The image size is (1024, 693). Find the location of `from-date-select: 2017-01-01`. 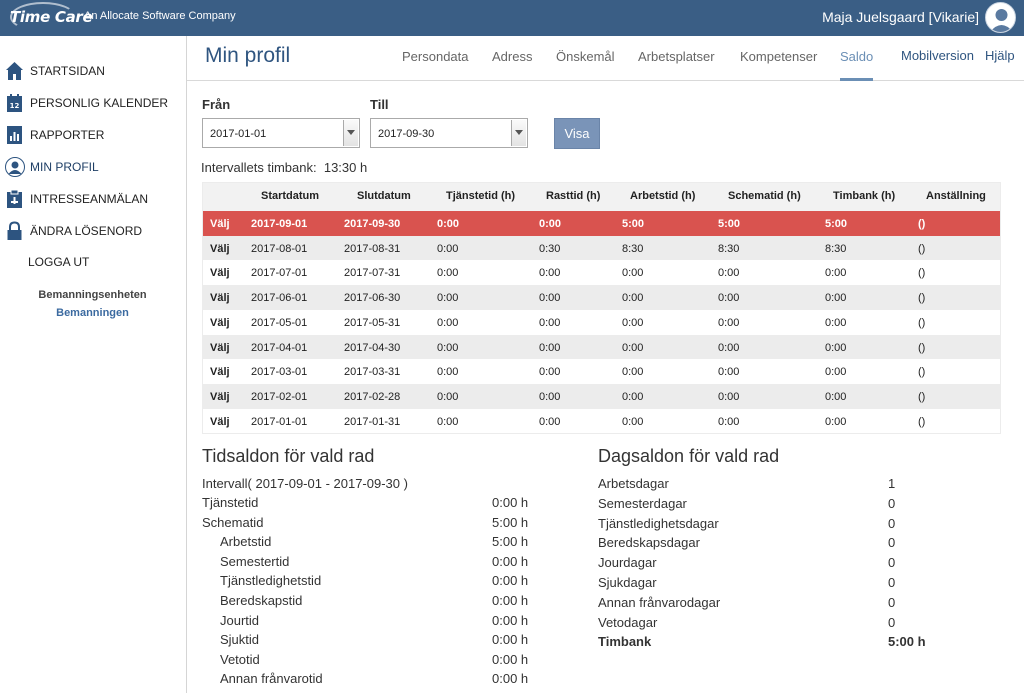

from-date-select: 2017-01-01 is located at coordinates (281, 133).